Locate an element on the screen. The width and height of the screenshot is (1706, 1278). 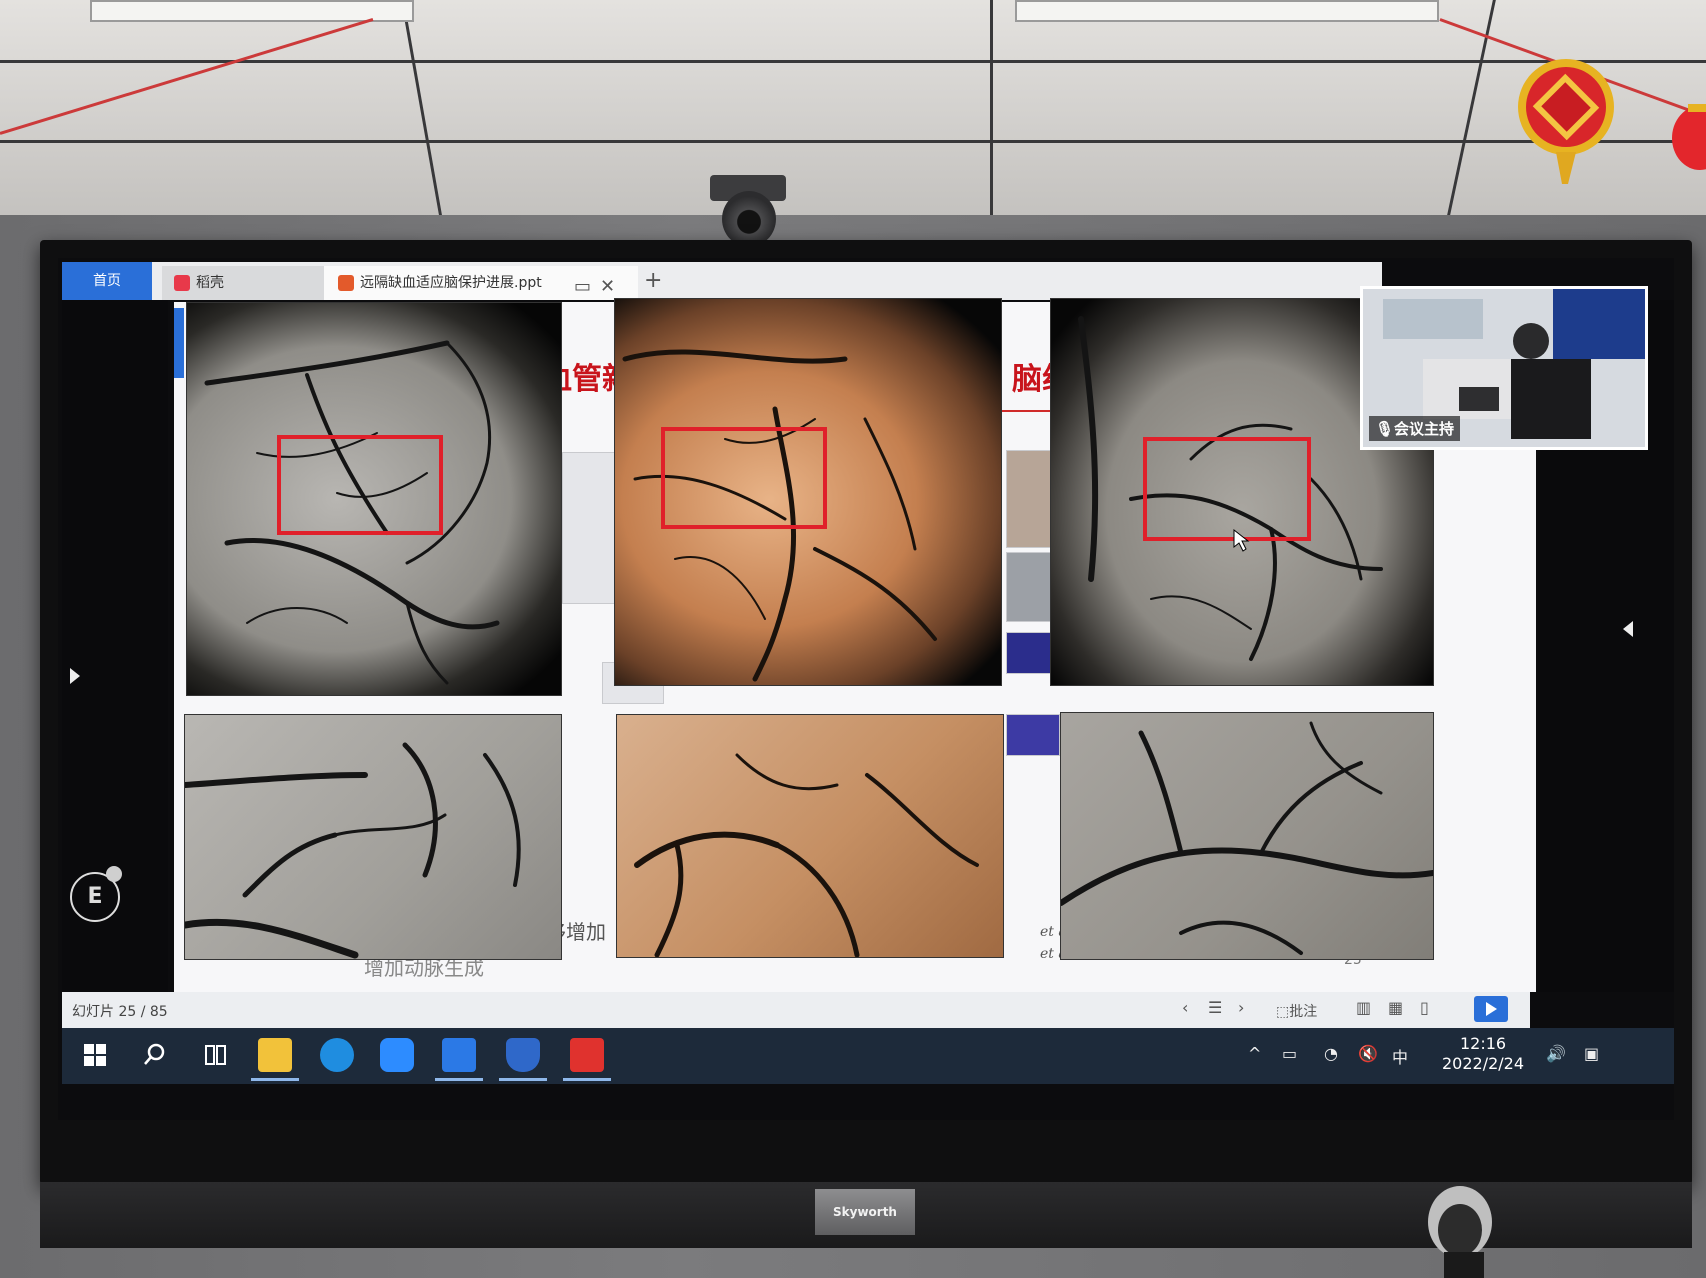
ppt-icon is located at coordinates (346, 283).